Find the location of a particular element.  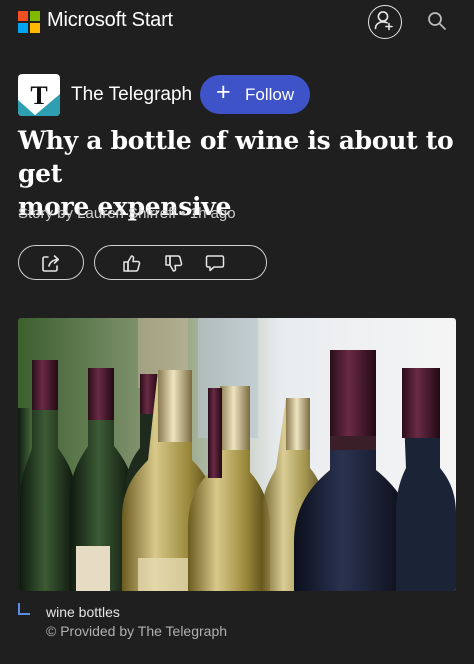

reactions-pill is located at coordinates (180, 262).